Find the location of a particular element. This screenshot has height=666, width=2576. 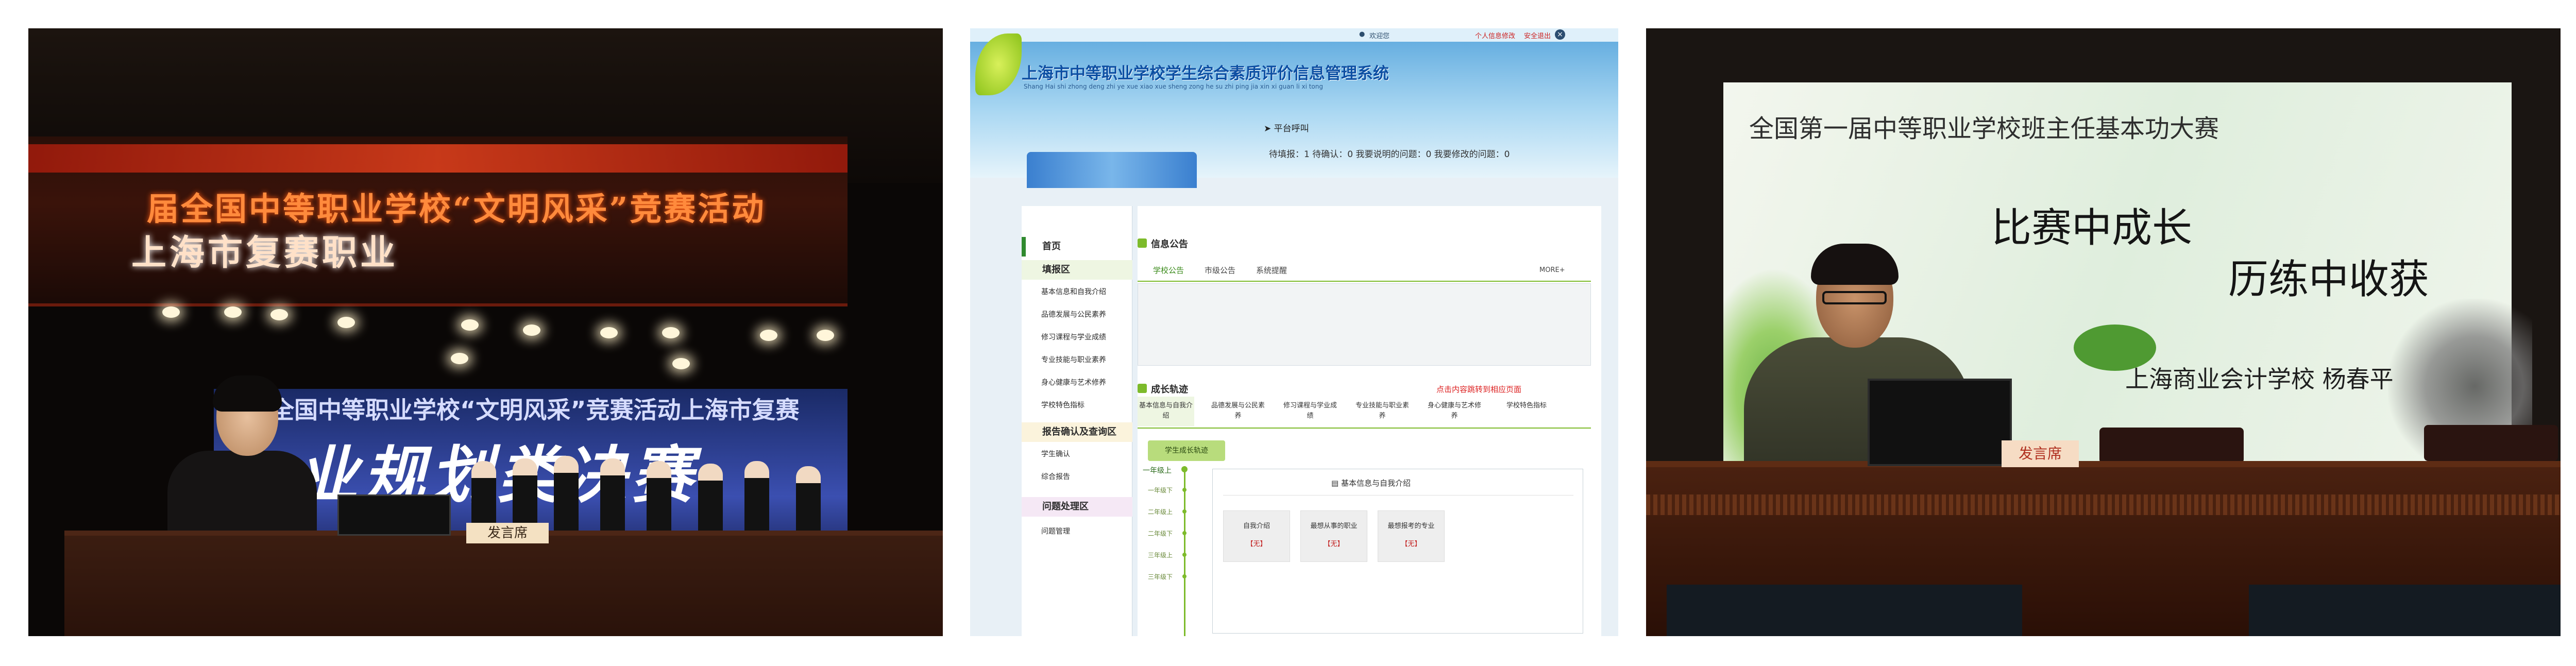

personal-info-link: 个人信息修改 is located at coordinates (1495, 35).